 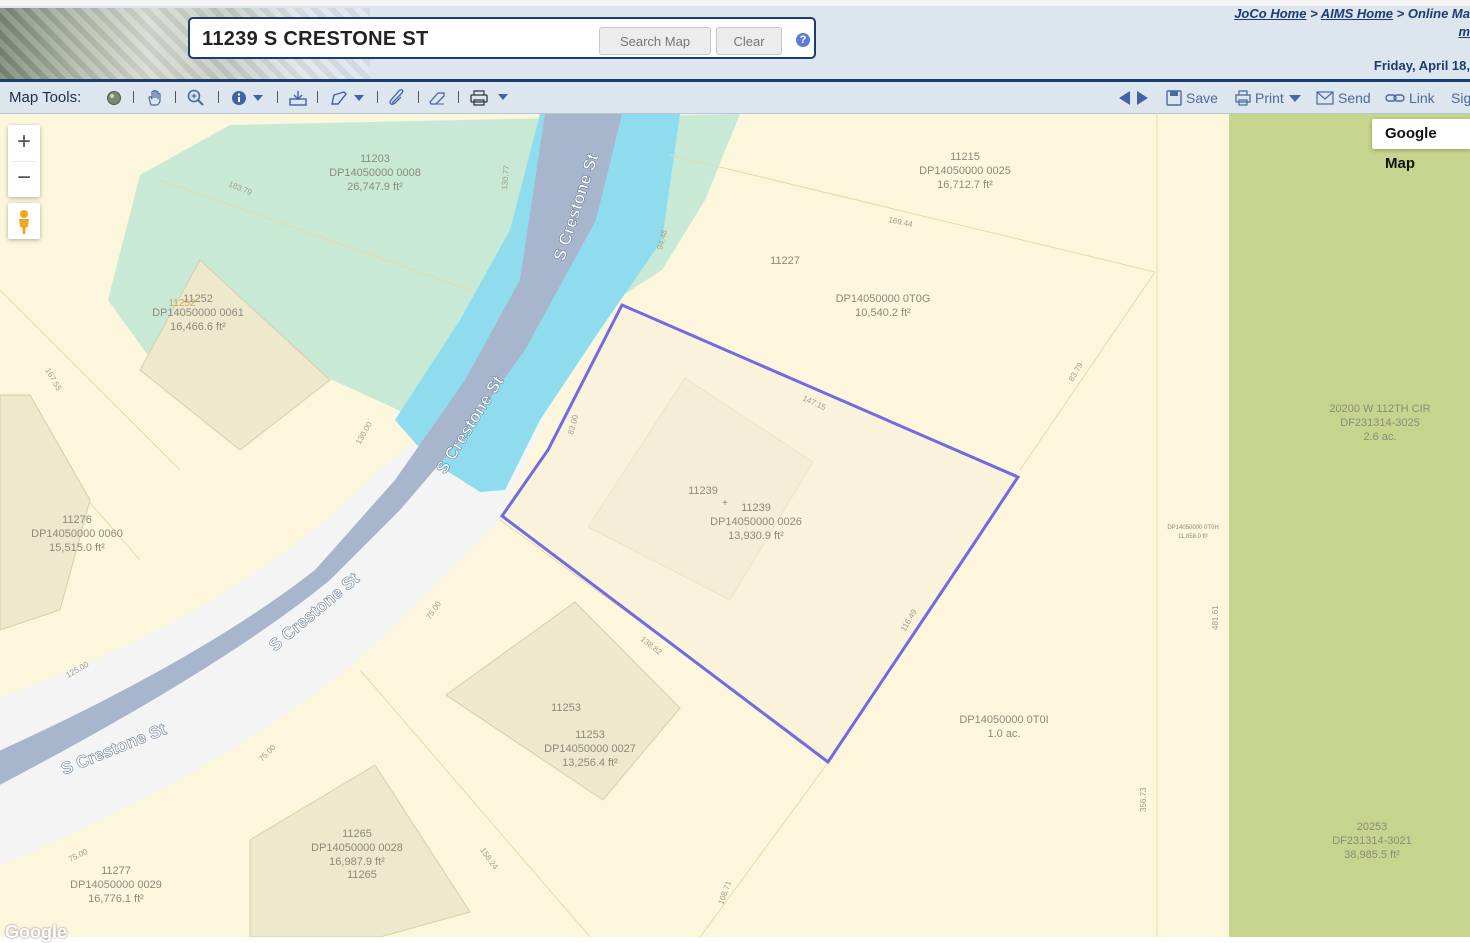 What do you see at coordinates (1354, 98) in the screenshot?
I see `send-label: Send` at bounding box center [1354, 98].